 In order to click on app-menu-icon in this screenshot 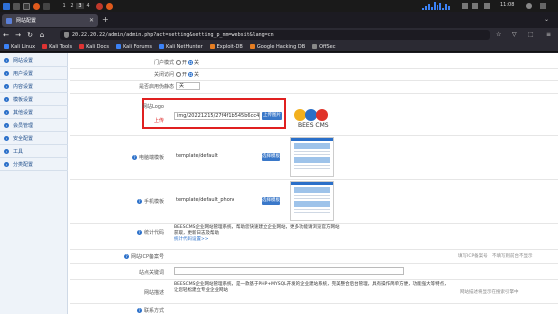, I will do `click(6, 6)`.